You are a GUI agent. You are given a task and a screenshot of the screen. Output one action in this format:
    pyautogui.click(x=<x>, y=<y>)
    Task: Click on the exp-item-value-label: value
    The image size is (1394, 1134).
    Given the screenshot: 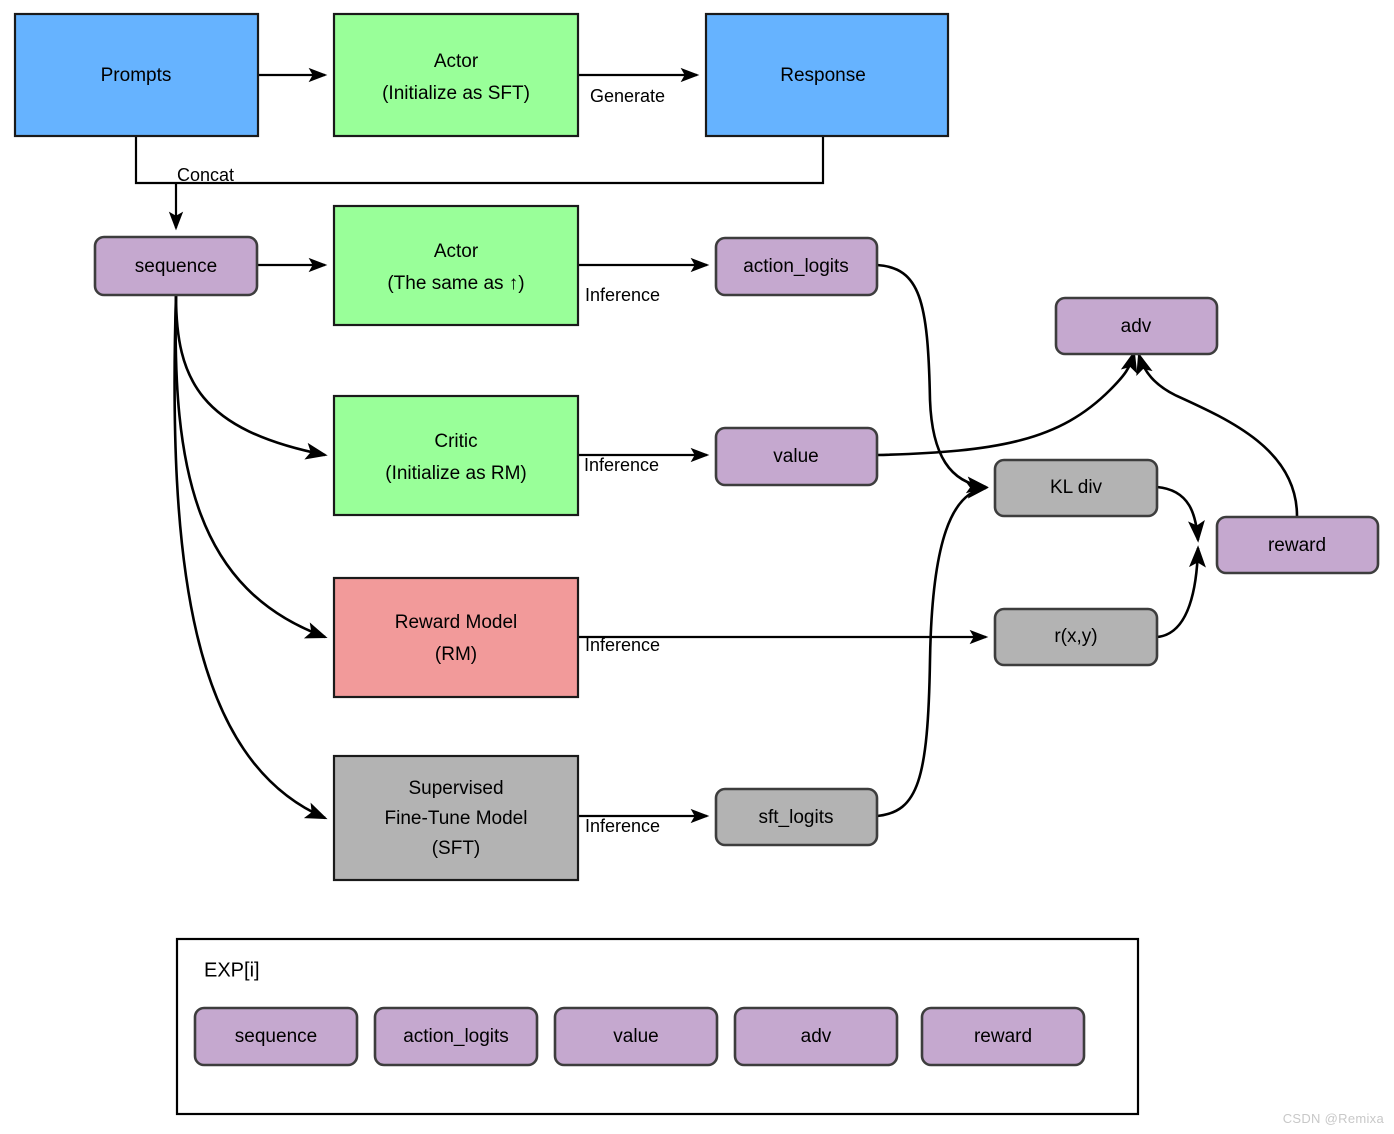 What is the action you would take?
    pyautogui.click(x=635, y=1036)
    